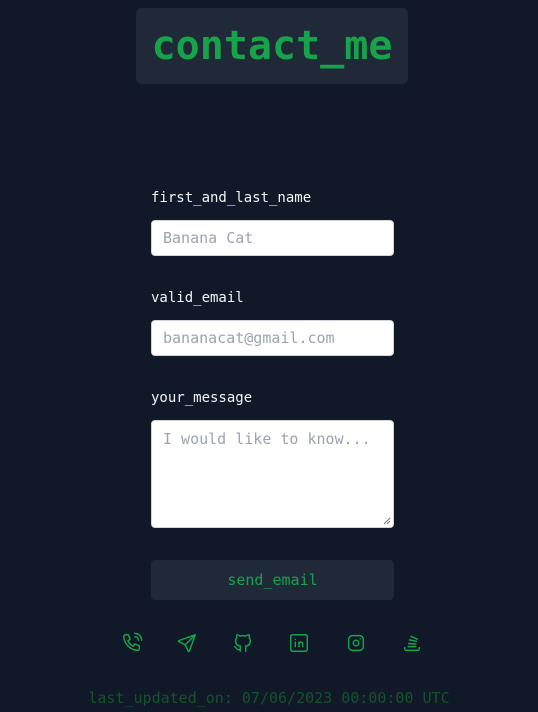  What do you see at coordinates (208, 238) in the screenshot?
I see `name-placeholder: Banana Cat` at bounding box center [208, 238].